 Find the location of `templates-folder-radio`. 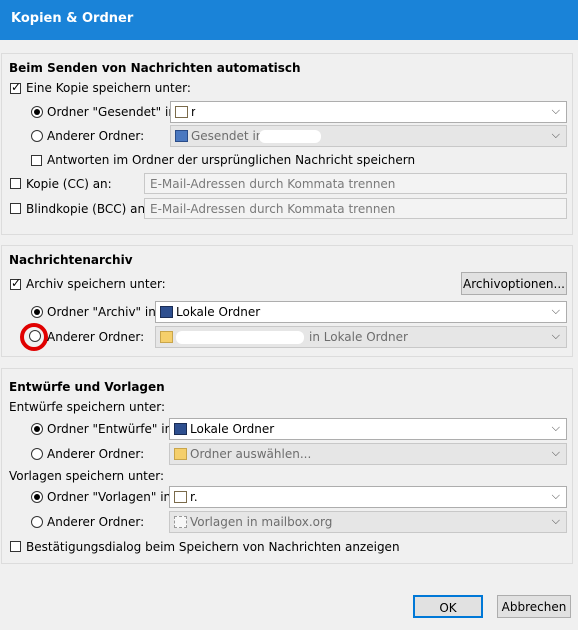

templates-folder-radio is located at coordinates (37, 497).